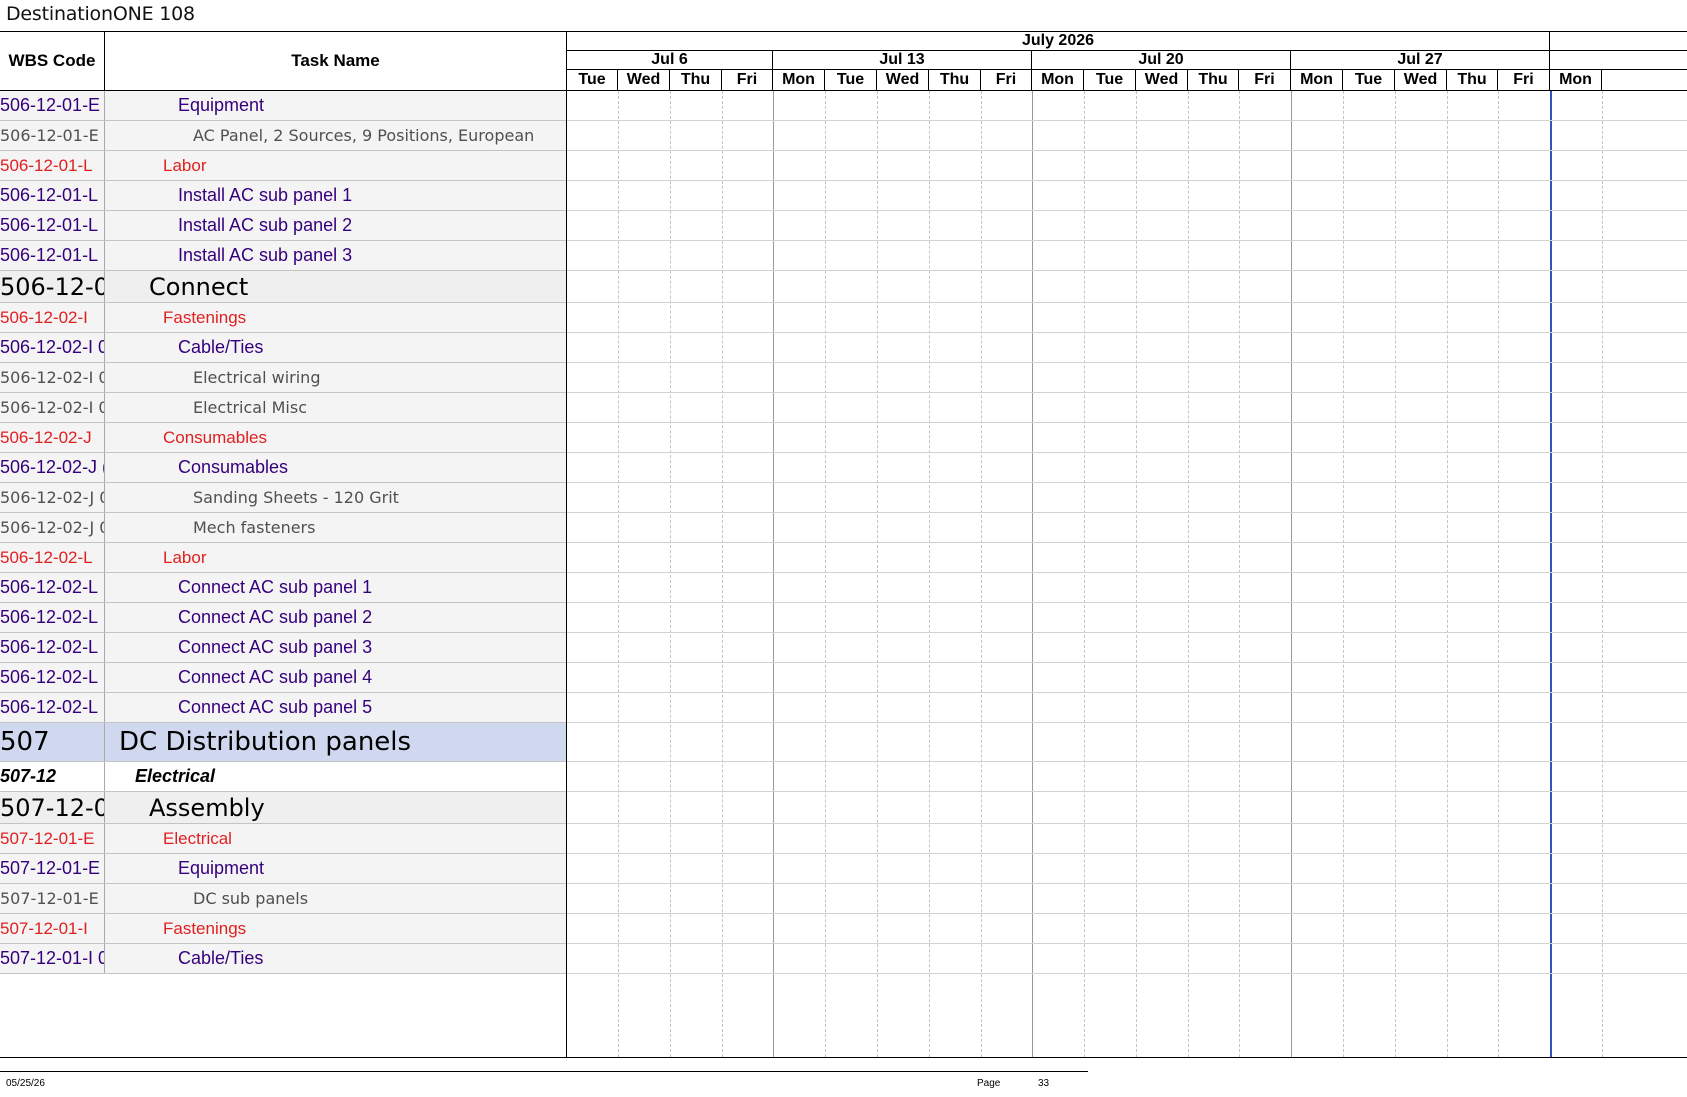  What do you see at coordinates (283, 777) in the screenshot?
I see `table-row: 507-12 Electrical` at bounding box center [283, 777].